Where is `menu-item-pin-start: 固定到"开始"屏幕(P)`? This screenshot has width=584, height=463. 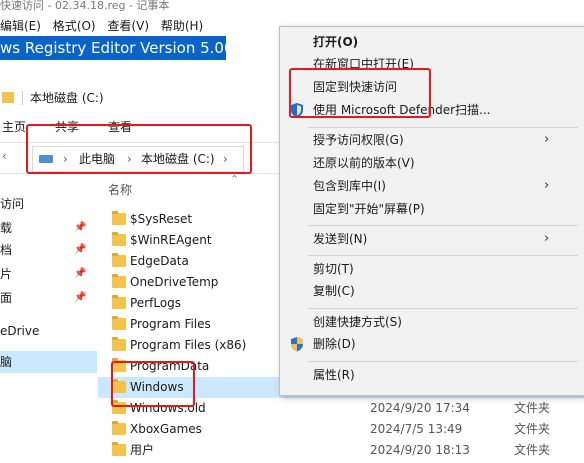 menu-item-pin-start: 固定到"开始"屏幕(P) is located at coordinates (432, 209).